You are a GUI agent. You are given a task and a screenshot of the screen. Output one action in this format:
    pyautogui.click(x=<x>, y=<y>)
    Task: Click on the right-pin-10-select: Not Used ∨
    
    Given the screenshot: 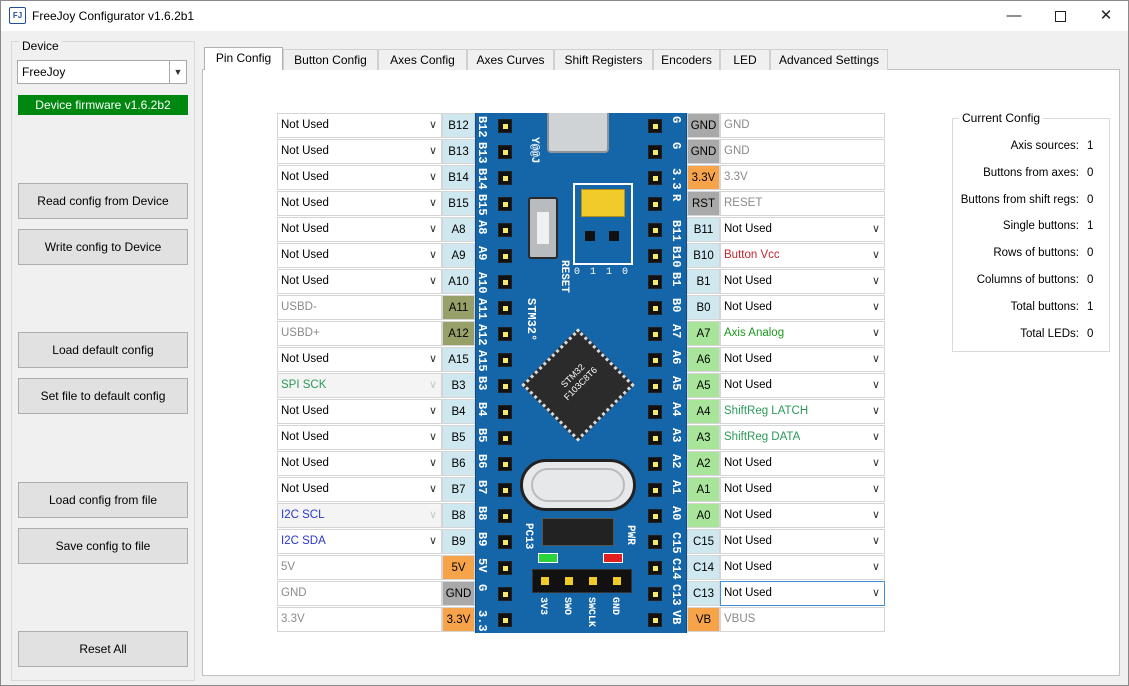 What is the action you would take?
    pyautogui.click(x=802, y=385)
    